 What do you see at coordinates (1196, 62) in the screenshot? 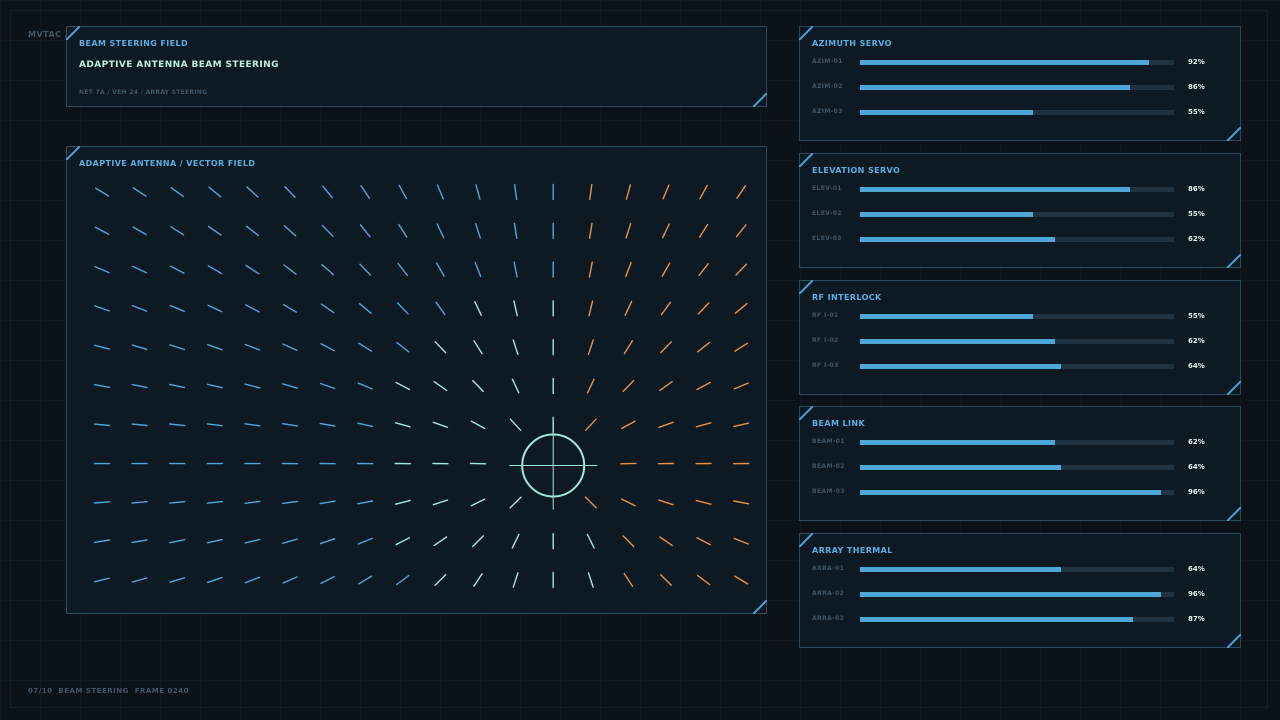
I see `metric-value: 92%` at bounding box center [1196, 62].